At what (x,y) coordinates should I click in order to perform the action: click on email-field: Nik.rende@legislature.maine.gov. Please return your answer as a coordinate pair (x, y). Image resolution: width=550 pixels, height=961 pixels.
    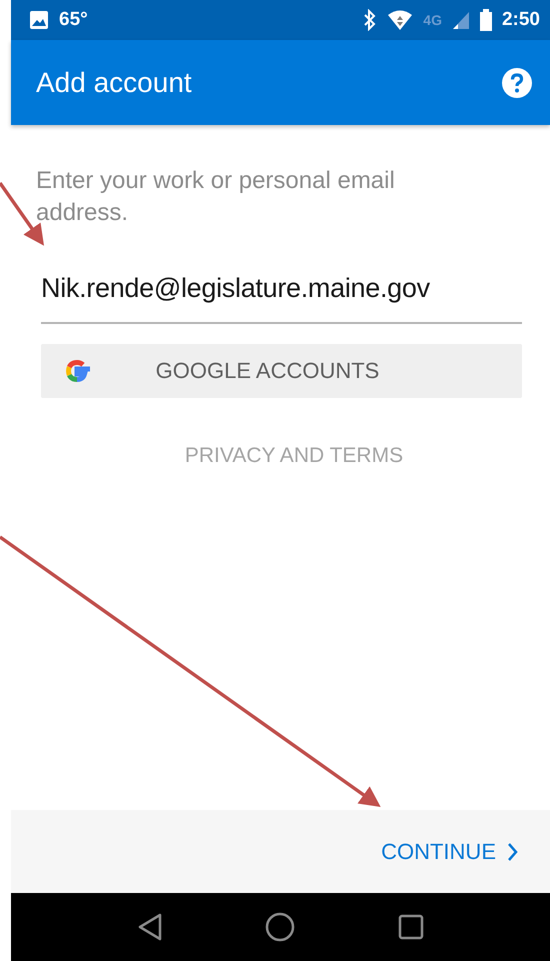
    Looking at the image, I should click on (281, 298).